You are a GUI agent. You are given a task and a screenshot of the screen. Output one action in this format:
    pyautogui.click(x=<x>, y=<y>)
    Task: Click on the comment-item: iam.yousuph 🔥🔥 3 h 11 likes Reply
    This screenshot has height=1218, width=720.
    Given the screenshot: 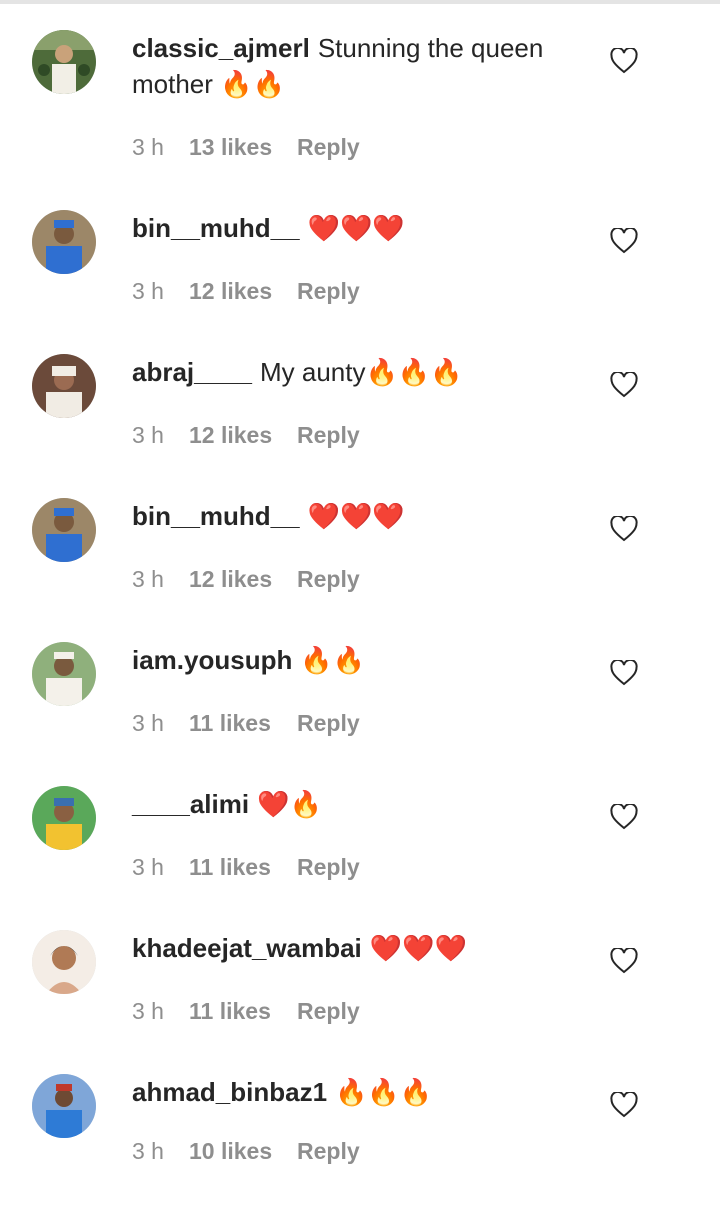 What is the action you would take?
    pyautogui.click(x=360, y=714)
    